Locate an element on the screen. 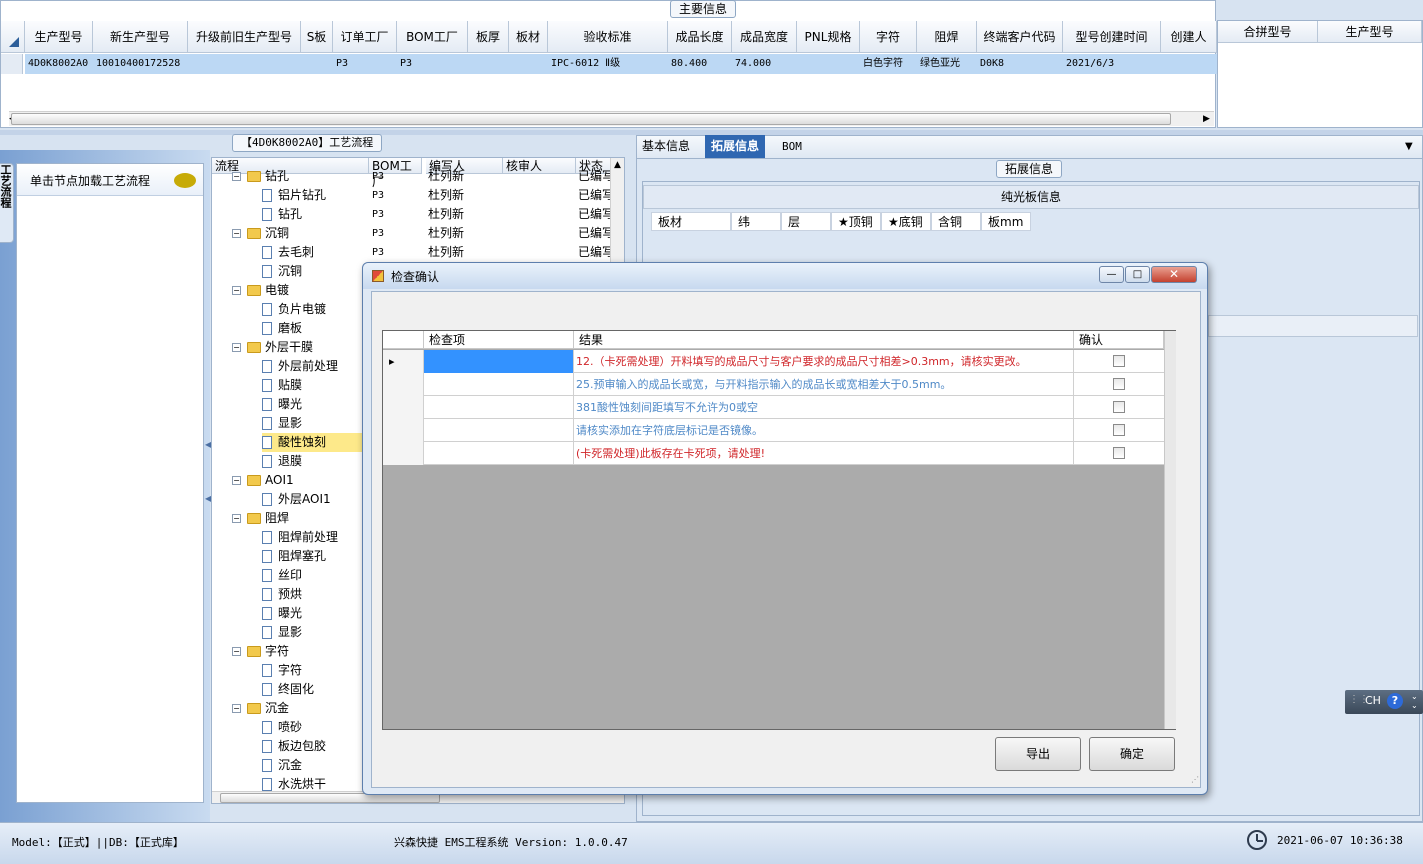 The image size is (1423, 864). ext-col-header: 层 is located at coordinates (806, 221).